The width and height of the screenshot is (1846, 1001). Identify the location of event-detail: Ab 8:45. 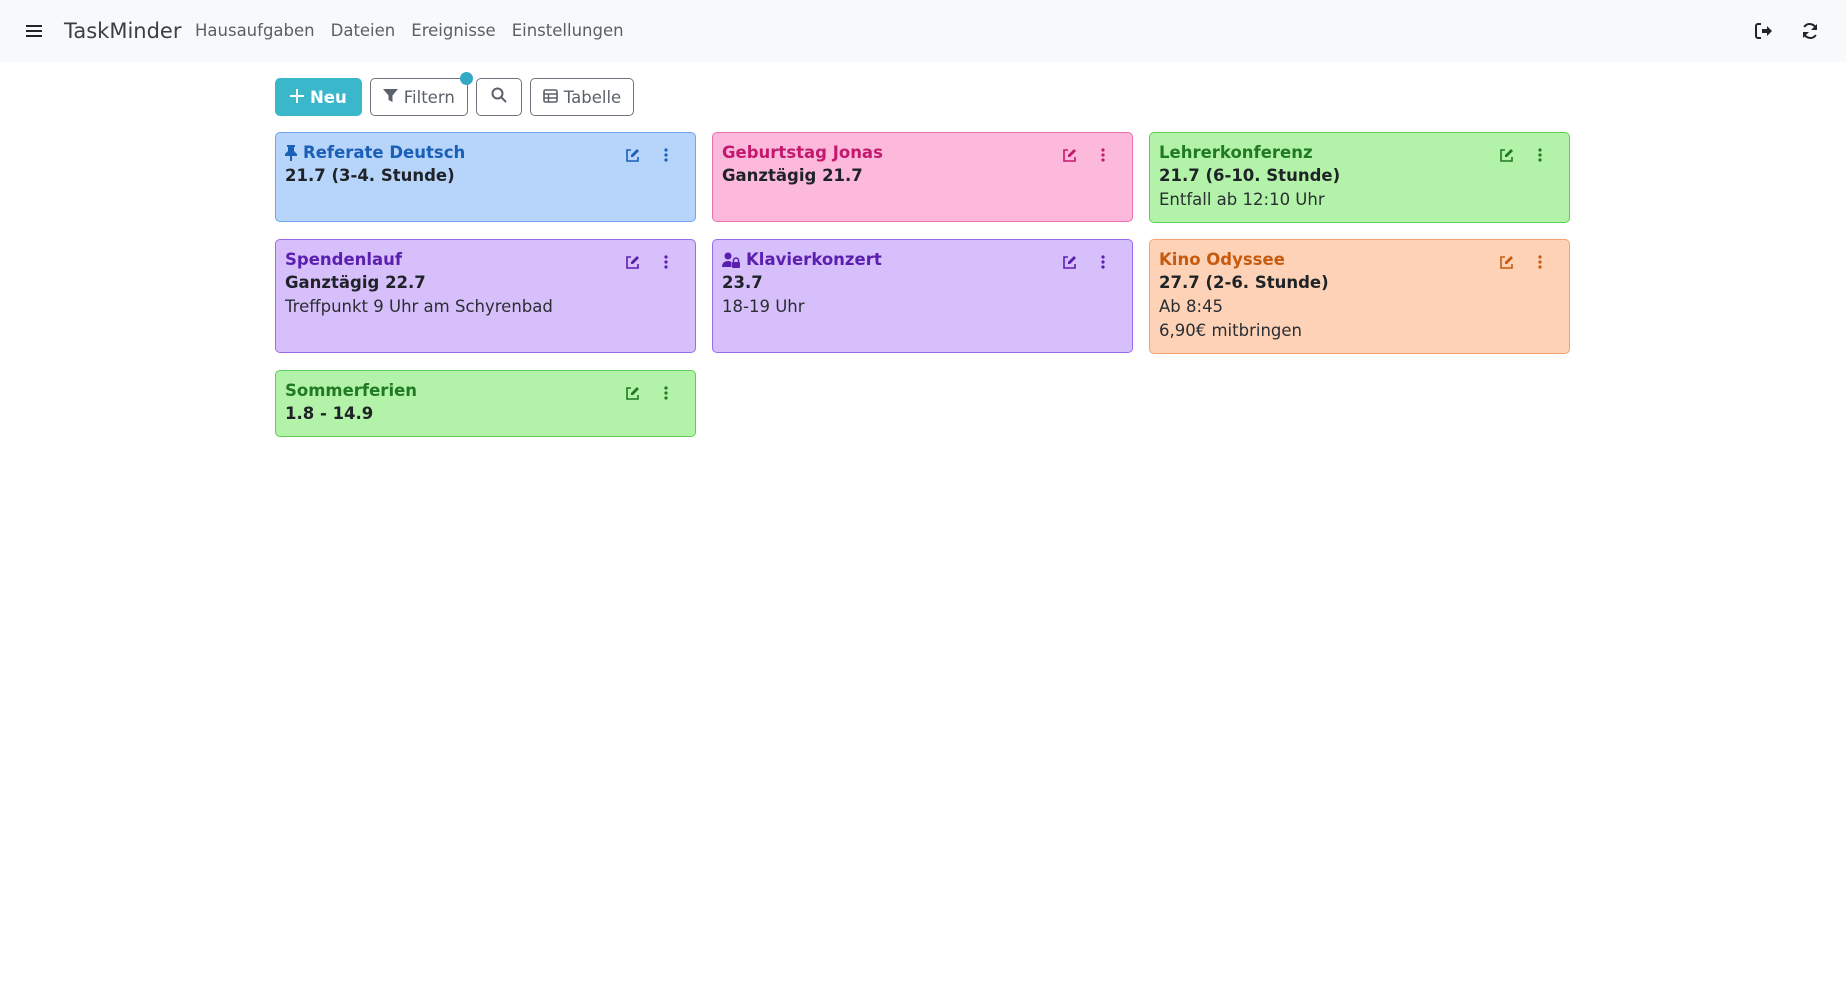
(1191, 306).